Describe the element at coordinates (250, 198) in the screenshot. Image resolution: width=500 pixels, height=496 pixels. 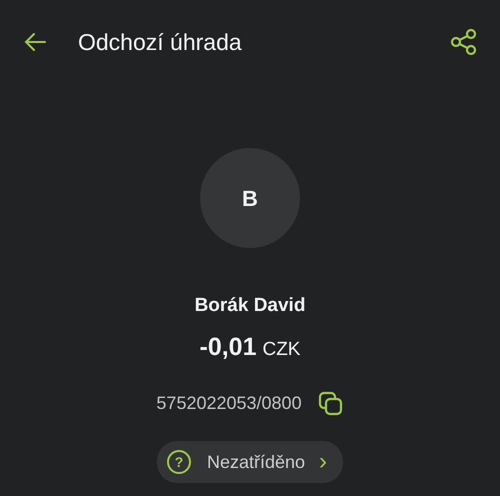
I see `avatar: B` at that location.